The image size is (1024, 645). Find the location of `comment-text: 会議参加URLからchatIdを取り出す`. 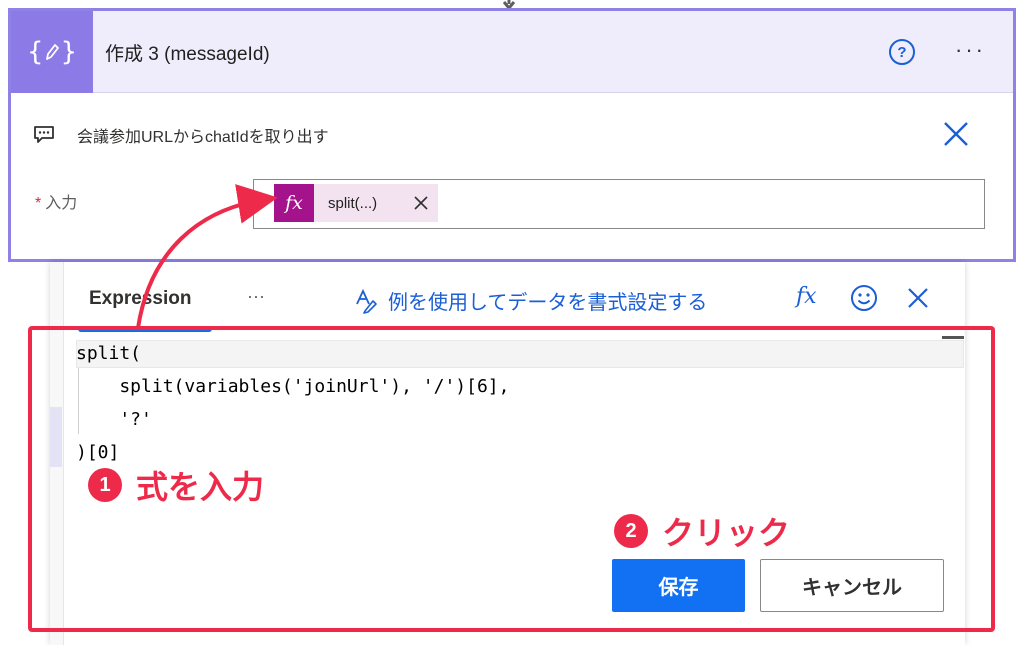

comment-text: 会議参加URLからchatIdを取り出す is located at coordinates (203, 135).